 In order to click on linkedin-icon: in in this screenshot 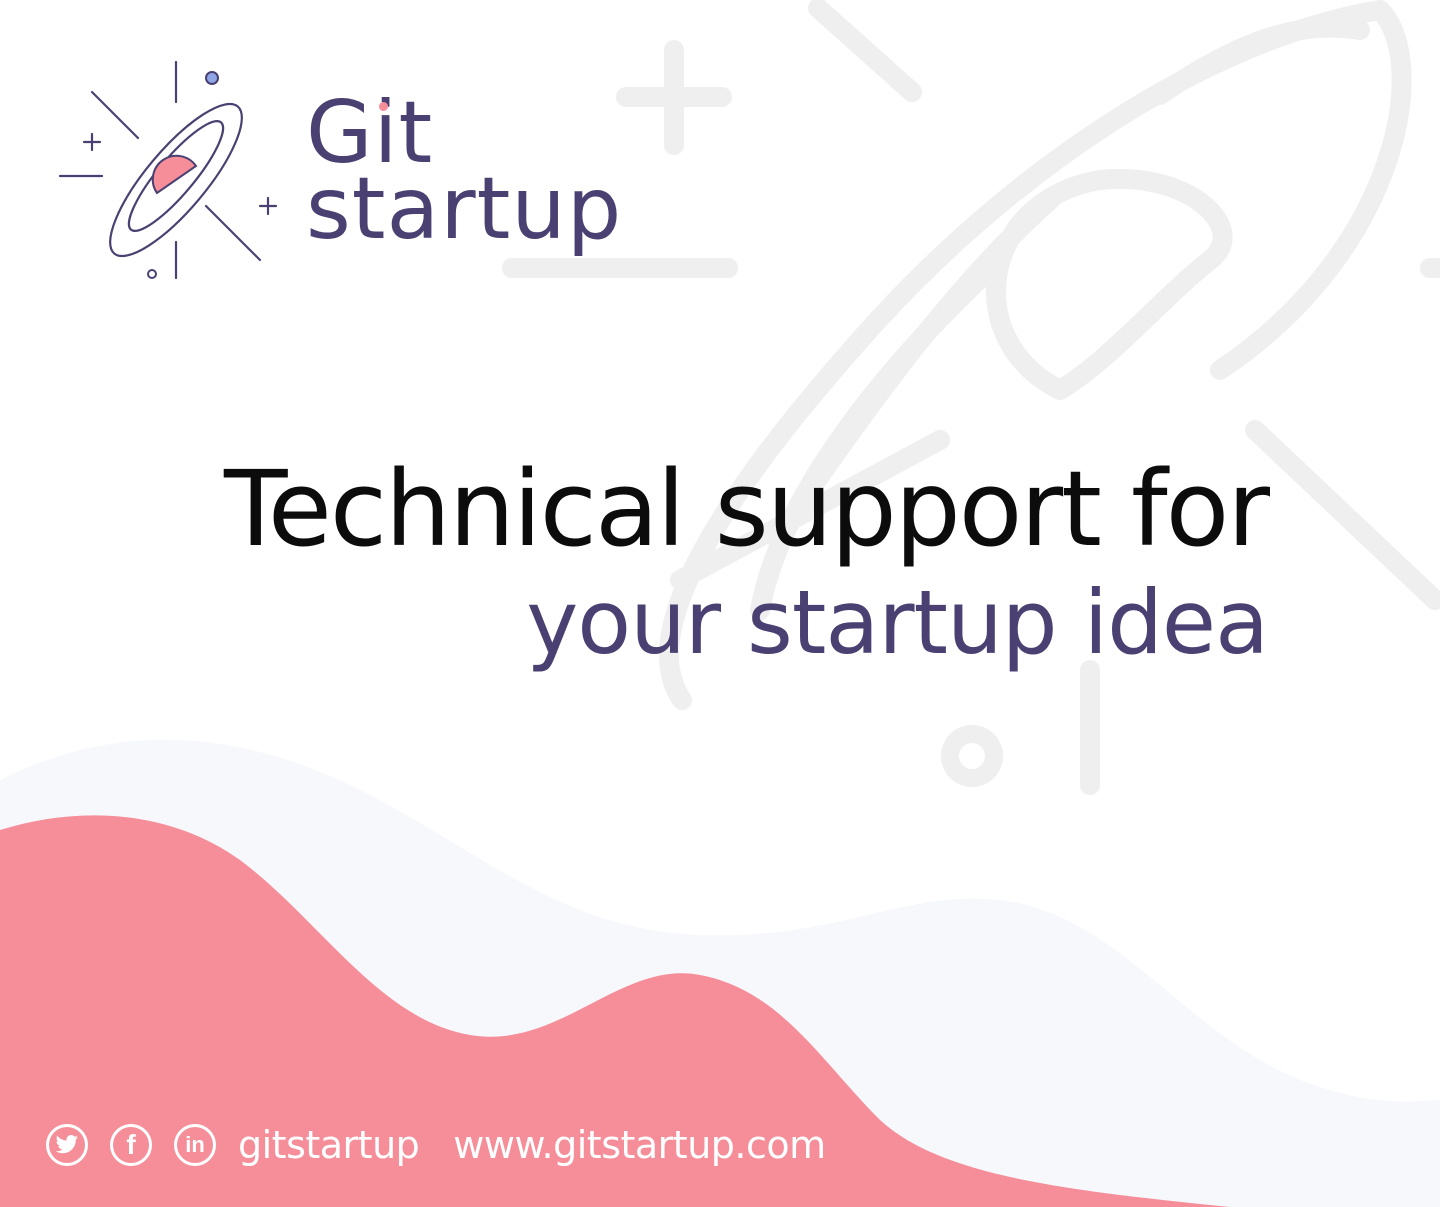, I will do `click(195, 1145)`.